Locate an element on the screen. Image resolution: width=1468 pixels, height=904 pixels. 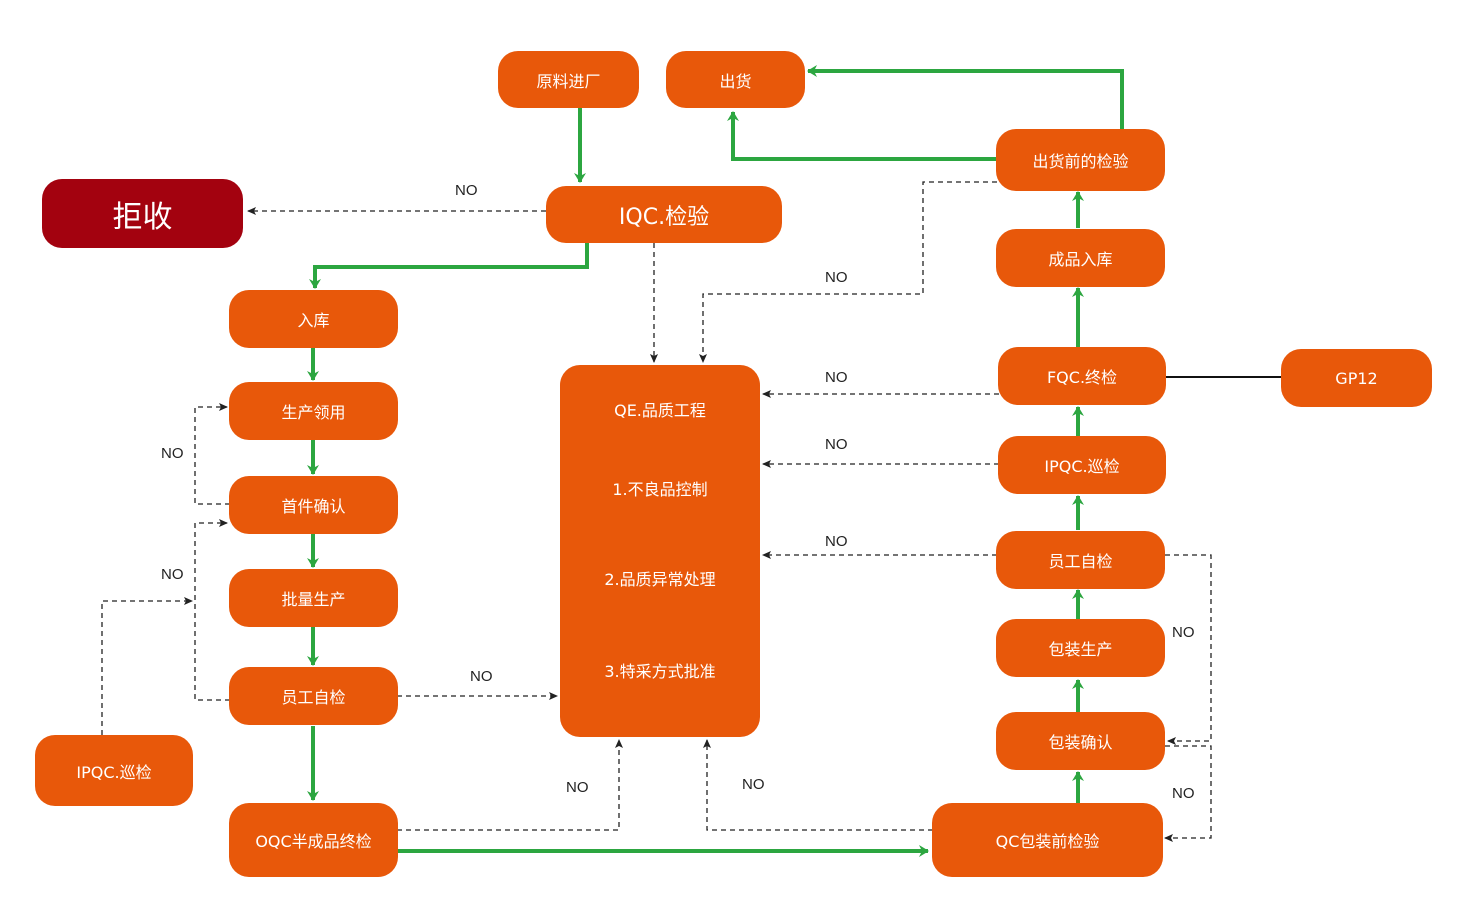
qe-title: QE.品质工程 is located at coordinates (660, 410).